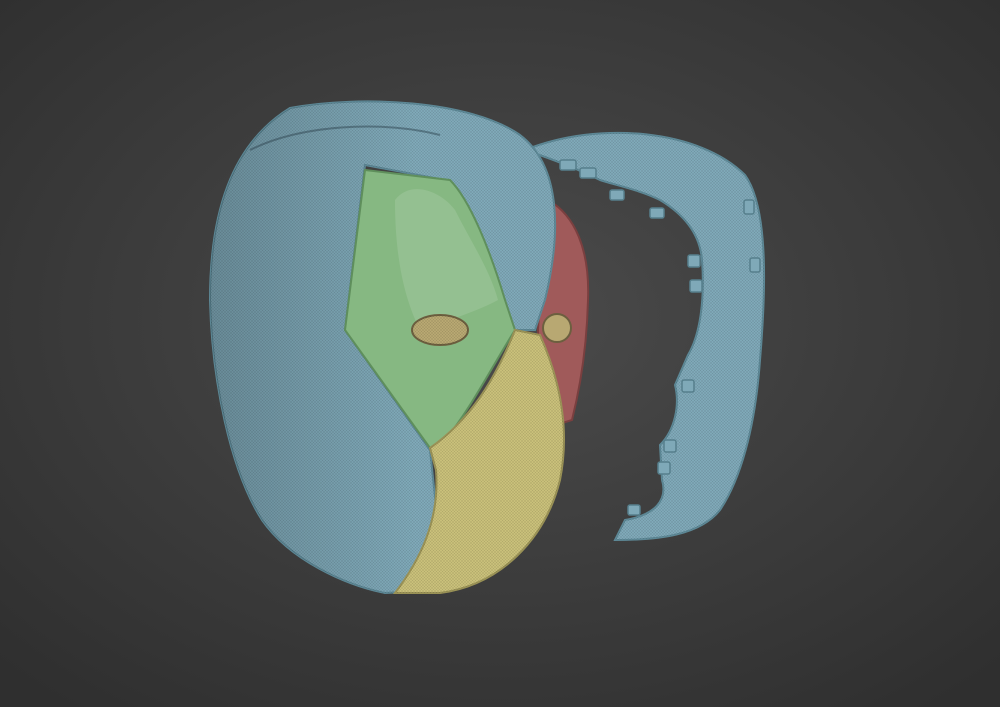 The width and height of the screenshot is (1000, 707). Describe the element at coordinates (557, 328) in the screenshot. I see `eye-mesh-right` at that location.